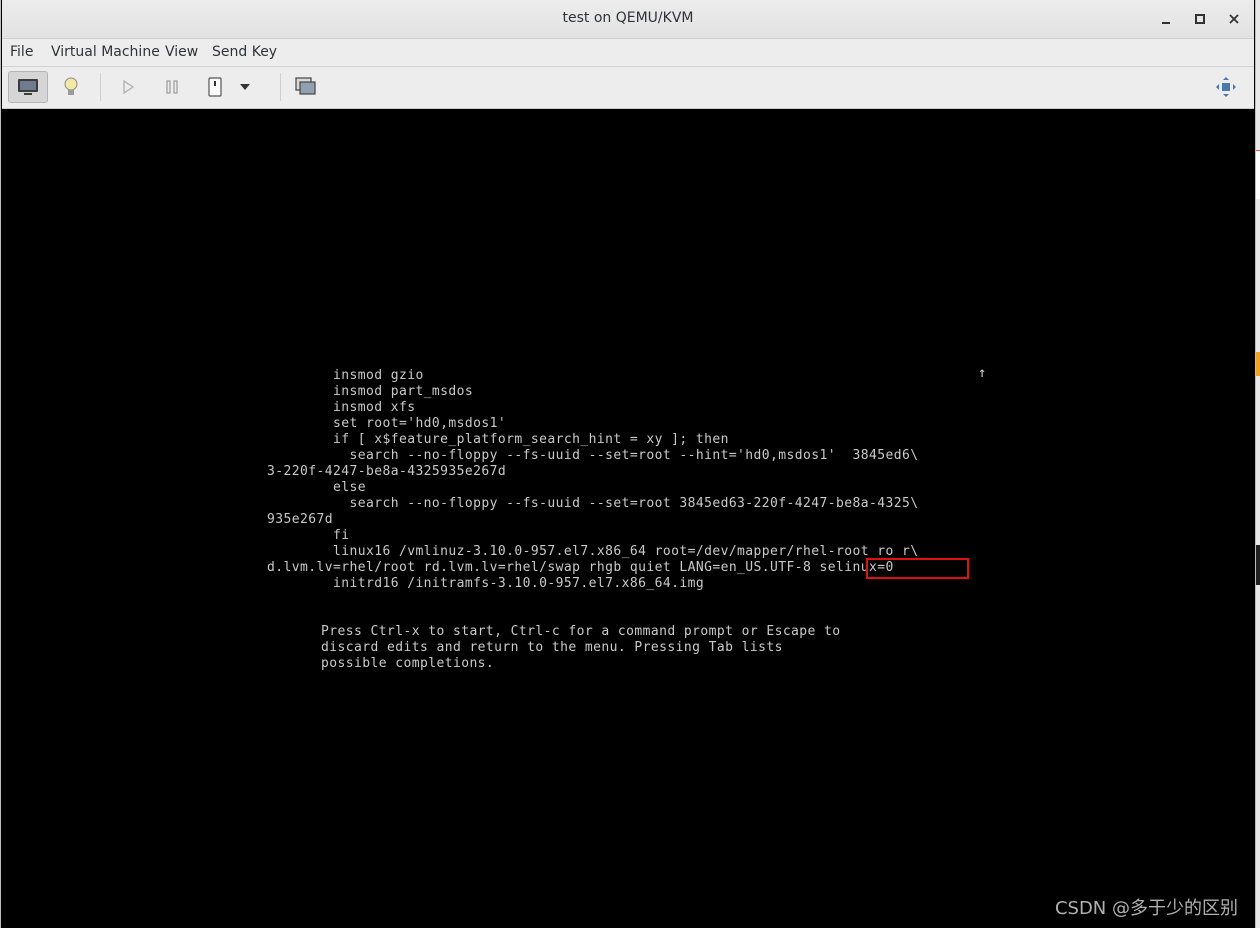  Describe the element at coordinates (181, 52) in the screenshot. I see `menu-view: View` at that location.